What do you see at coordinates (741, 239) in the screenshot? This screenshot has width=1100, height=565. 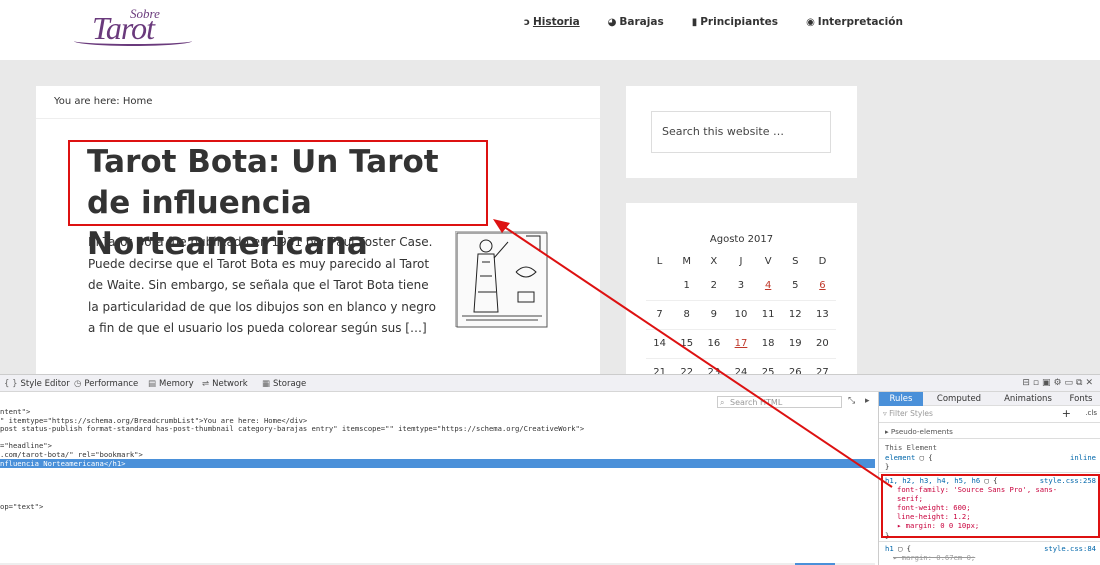 I see `calendar-month: Agosto 2017` at bounding box center [741, 239].